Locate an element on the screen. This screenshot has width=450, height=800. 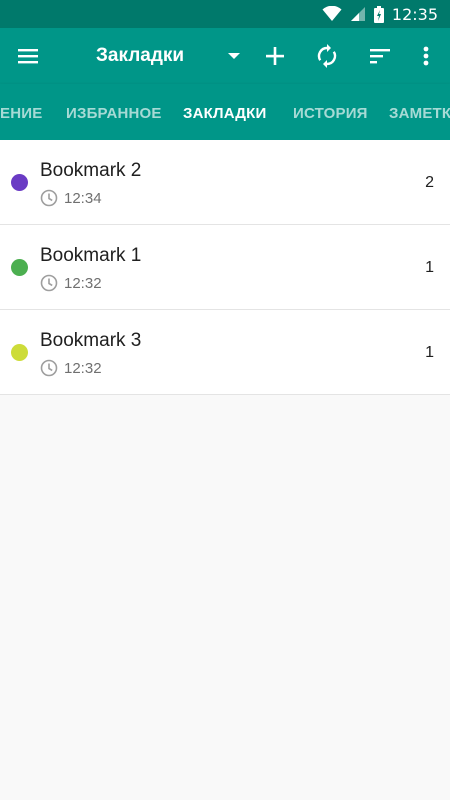
title-selector: Закладки is located at coordinates (140, 56).